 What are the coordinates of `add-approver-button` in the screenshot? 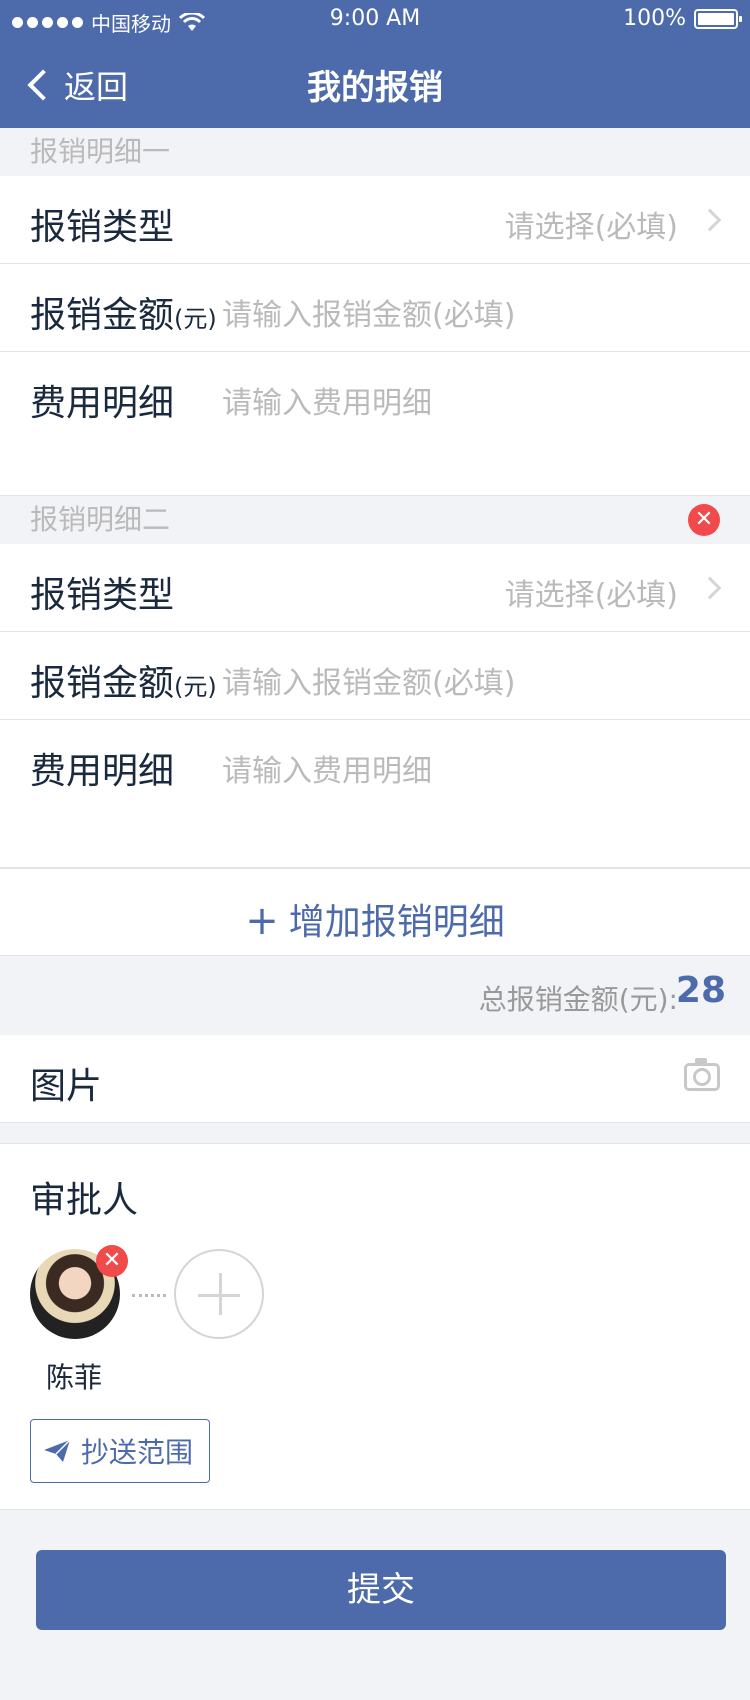 It's located at (219, 1294).